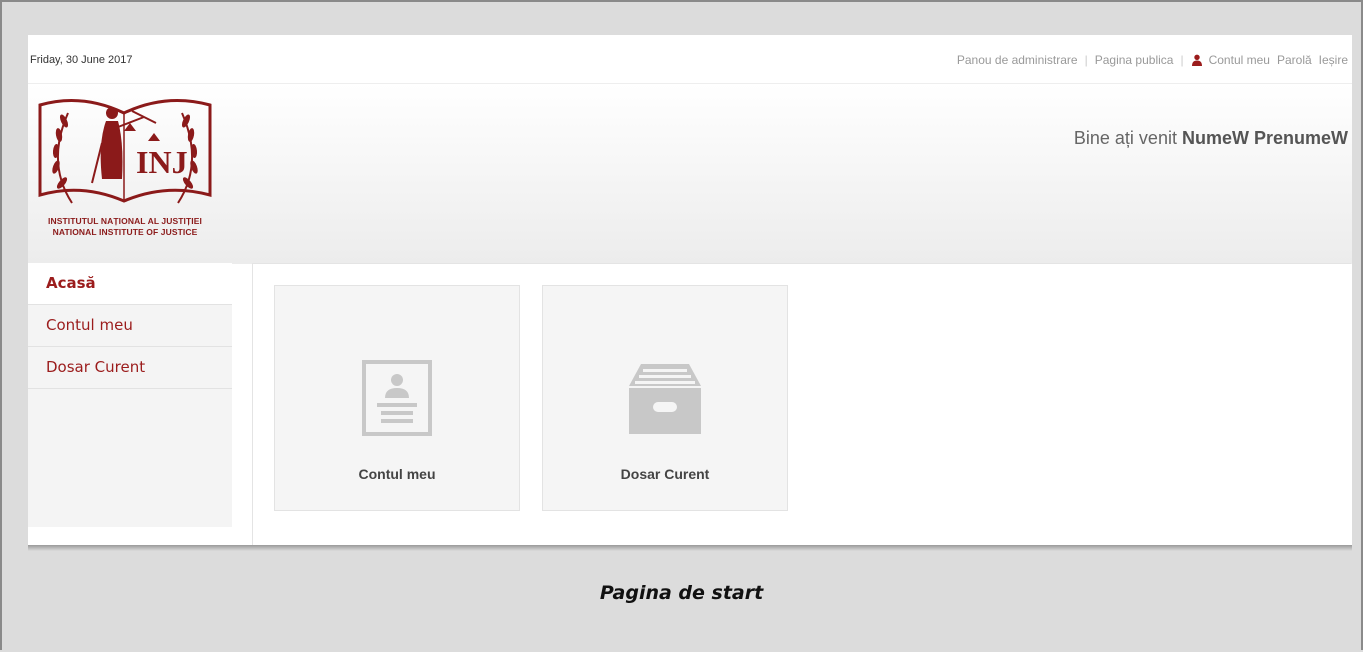 Image resolution: width=1363 pixels, height=652 pixels. What do you see at coordinates (665, 474) in the screenshot?
I see `tile-label: Dosar Curent` at bounding box center [665, 474].